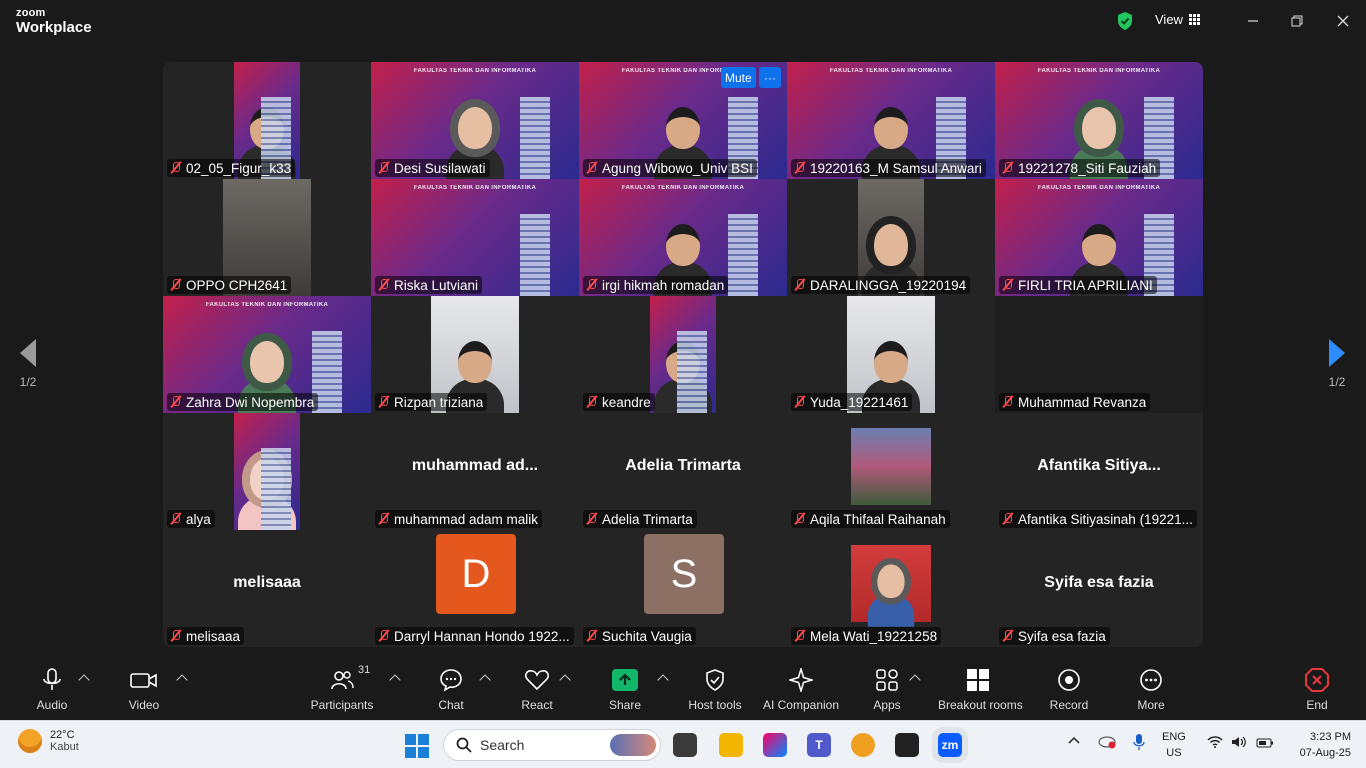 The width and height of the screenshot is (1366, 768). I want to click on minimize-button, so click(1253, 21).